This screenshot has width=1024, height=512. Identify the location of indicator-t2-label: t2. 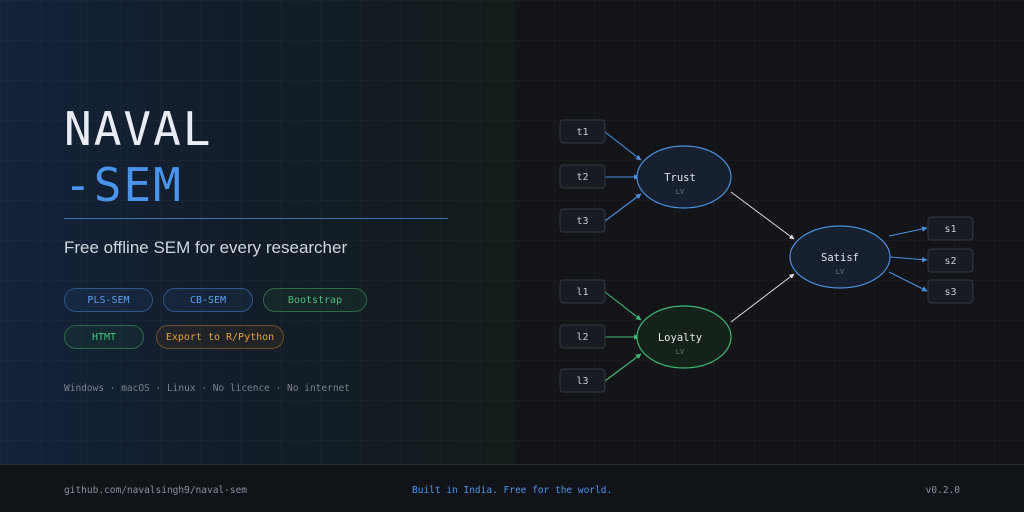
(582, 177).